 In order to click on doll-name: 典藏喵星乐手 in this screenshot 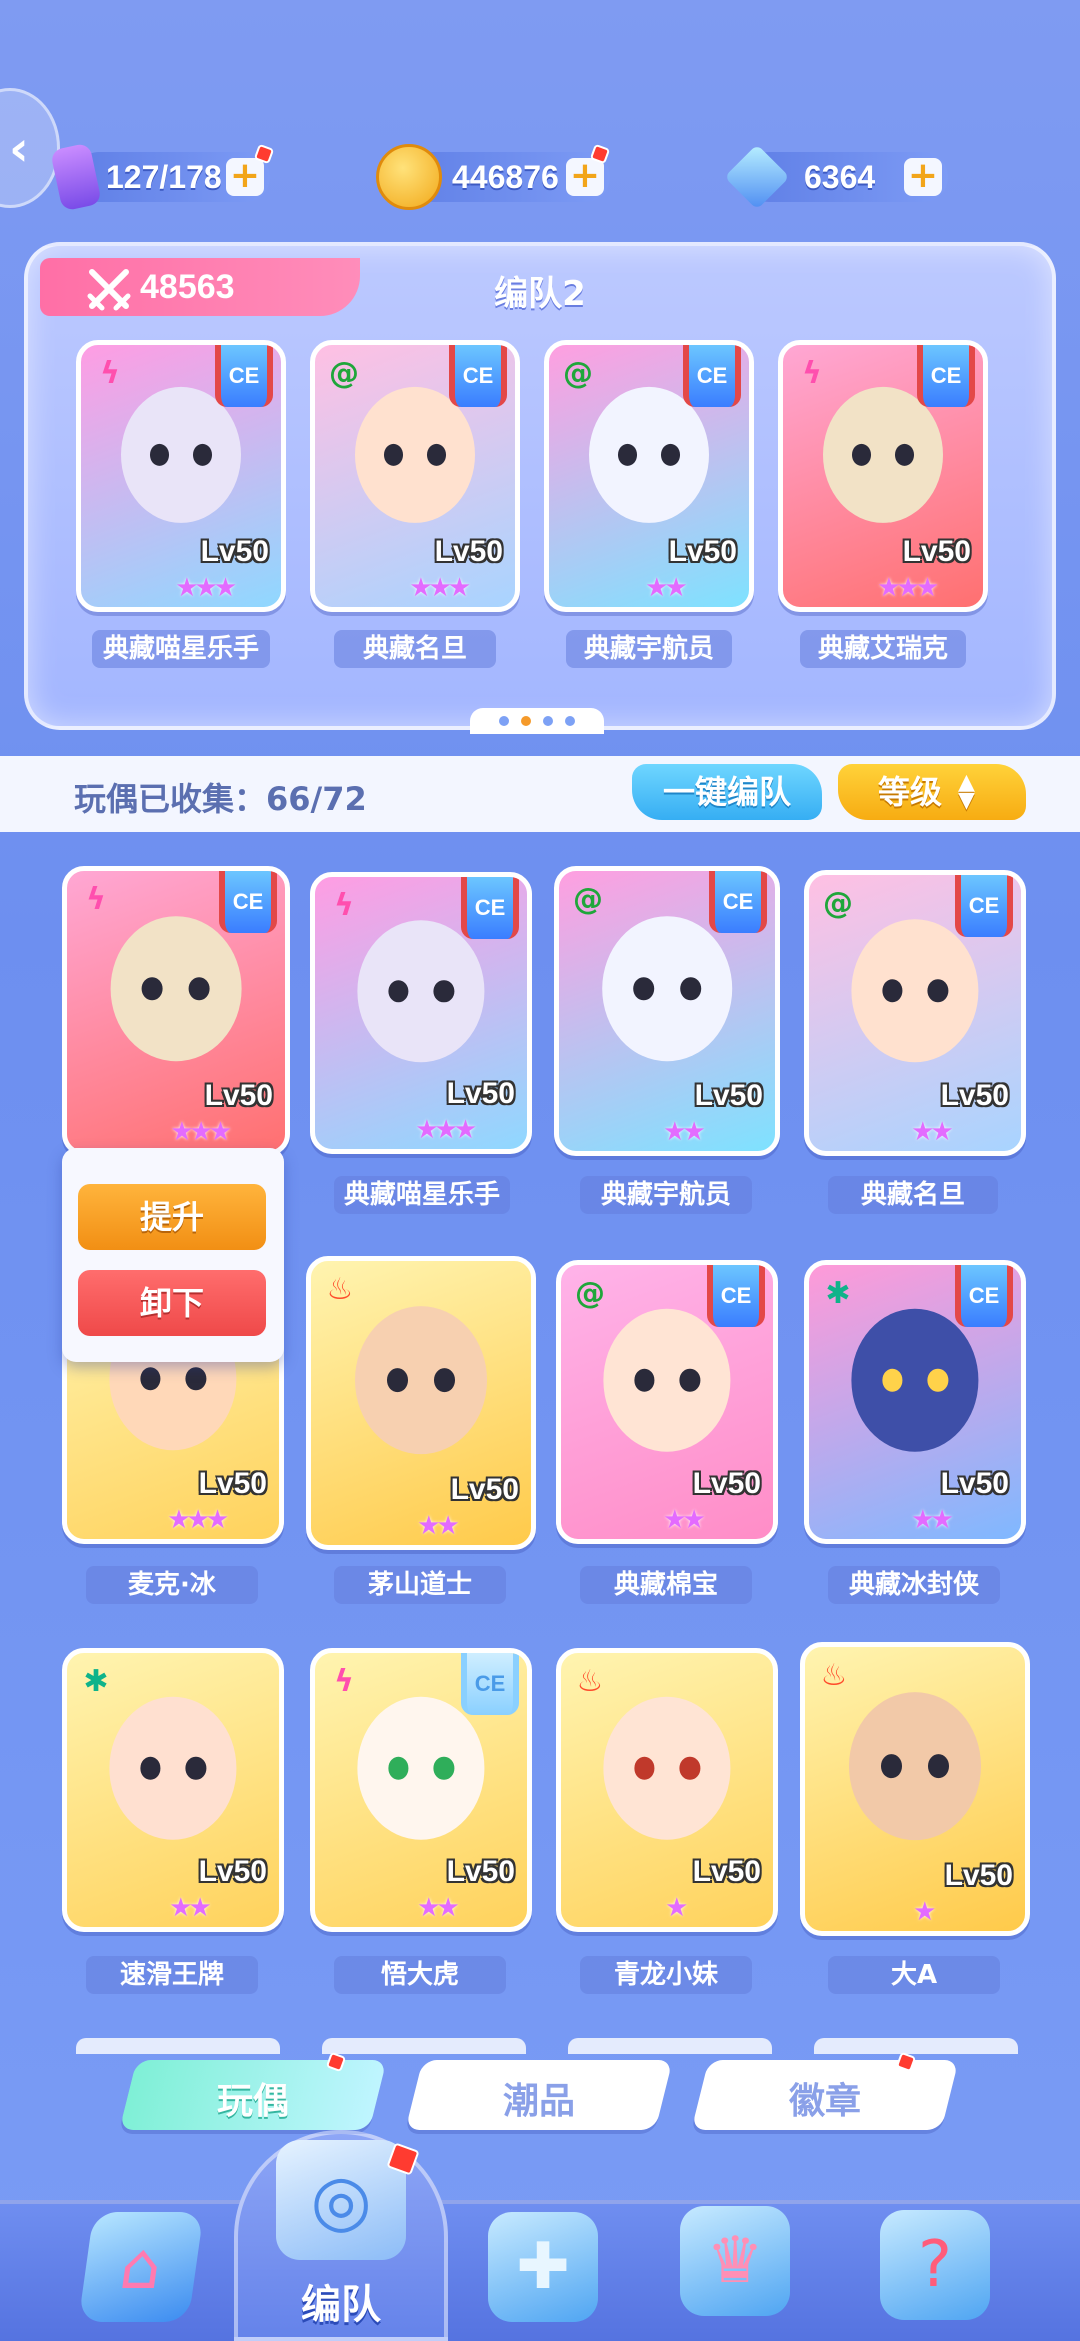, I will do `click(422, 1195)`.